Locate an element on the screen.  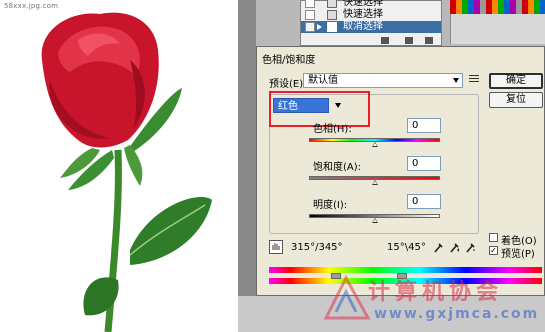
preset-value: 默认值 is located at coordinates (323, 80).